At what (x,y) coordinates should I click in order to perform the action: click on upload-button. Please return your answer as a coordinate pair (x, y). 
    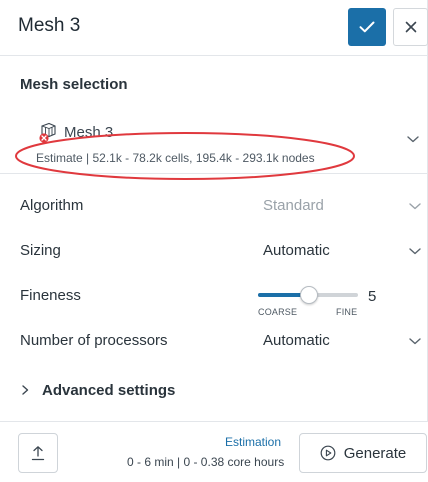
    Looking at the image, I should click on (38, 453).